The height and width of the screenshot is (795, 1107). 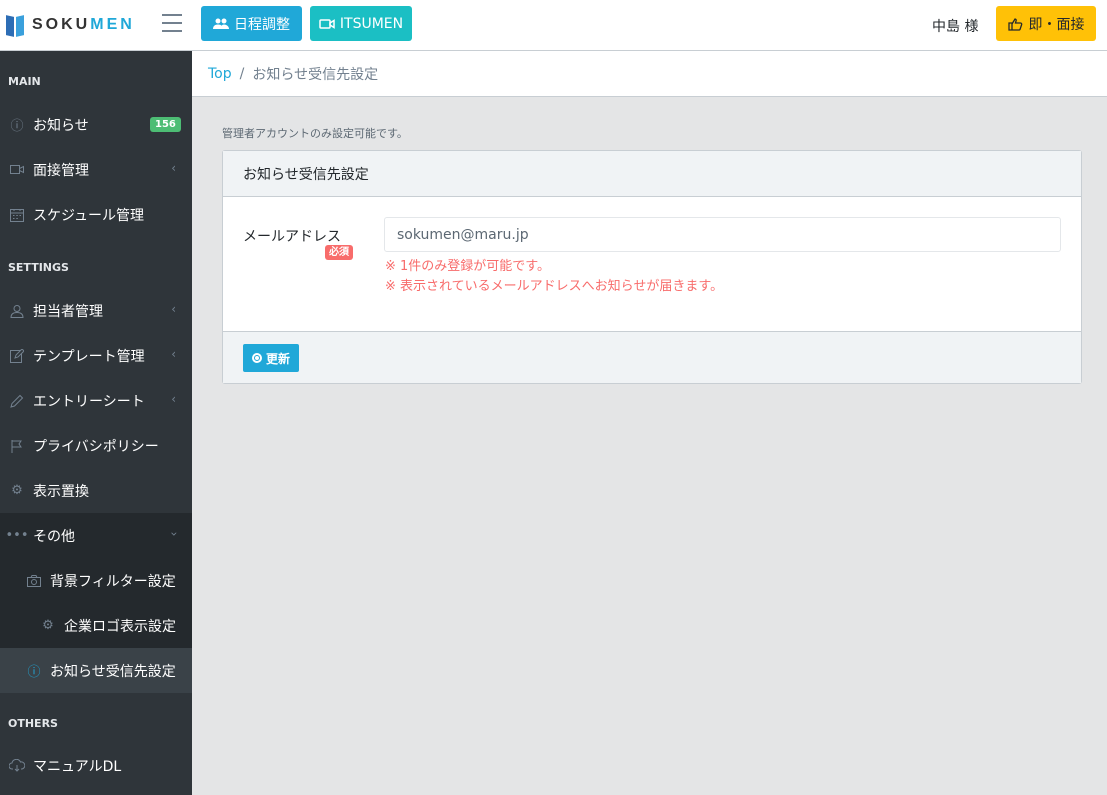 What do you see at coordinates (652, 174) in the screenshot?
I see `card-title: お知らせ受信先設定` at bounding box center [652, 174].